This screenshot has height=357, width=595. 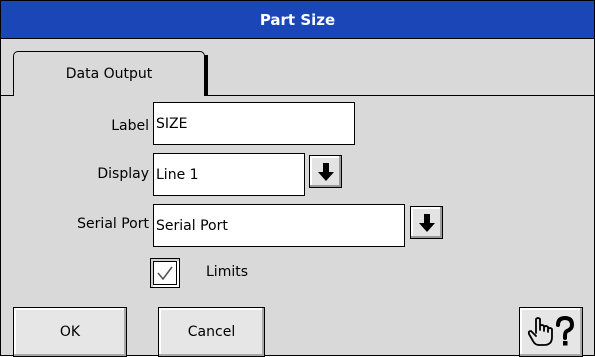 I want to click on title-bar: Part Size, so click(x=297, y=20).